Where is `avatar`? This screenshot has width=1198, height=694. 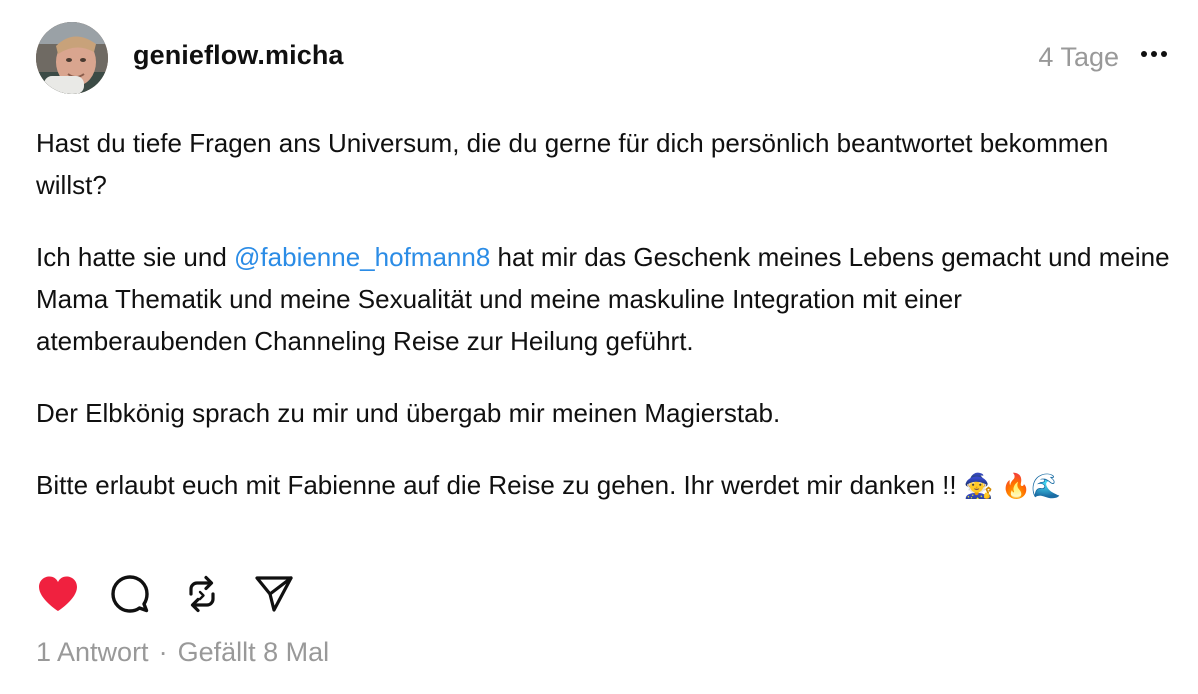
avatar is located at coordinates (72, 58).